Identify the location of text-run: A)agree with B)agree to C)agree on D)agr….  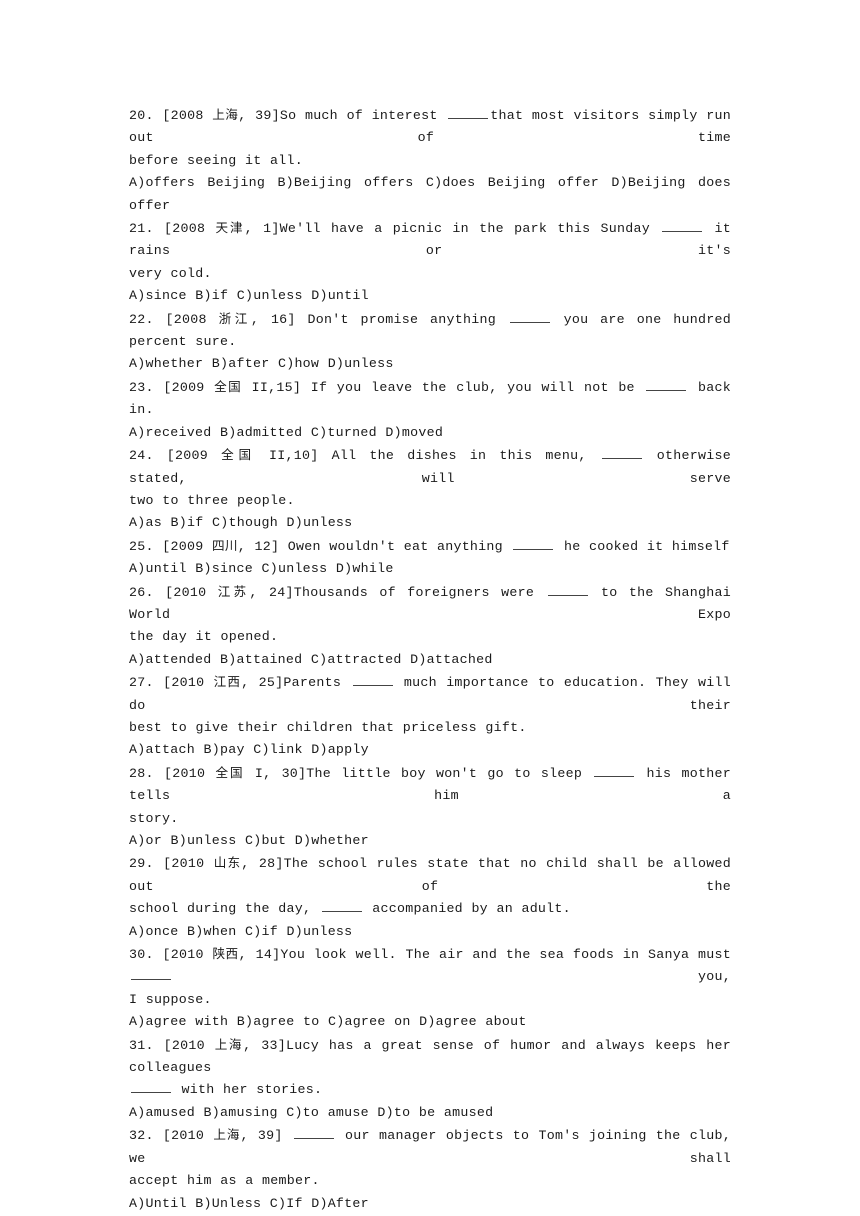
(328, 1022).